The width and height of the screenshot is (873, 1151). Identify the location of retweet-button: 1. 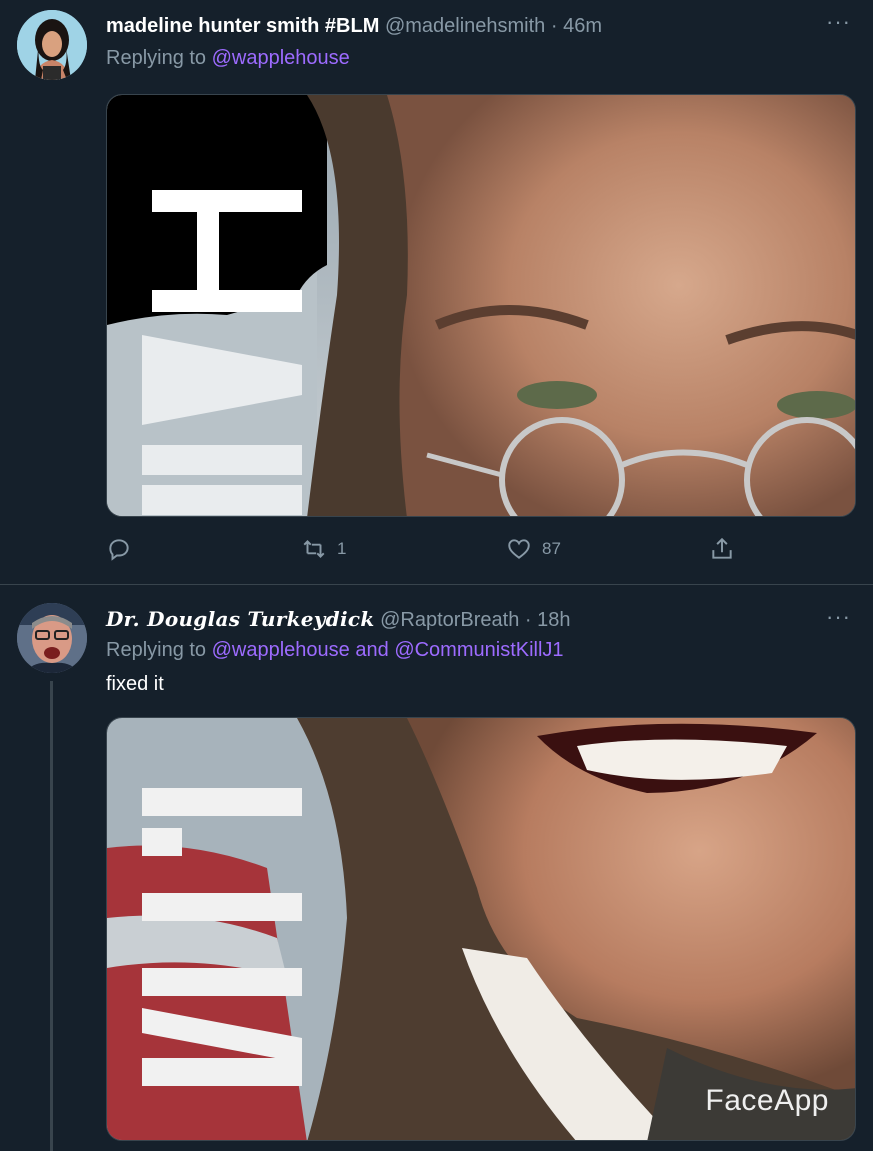
(323, 549).